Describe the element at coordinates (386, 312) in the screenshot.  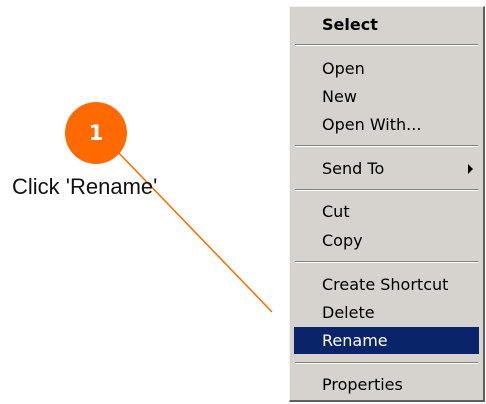
I see `menu-item-delete: Delete` at that location.